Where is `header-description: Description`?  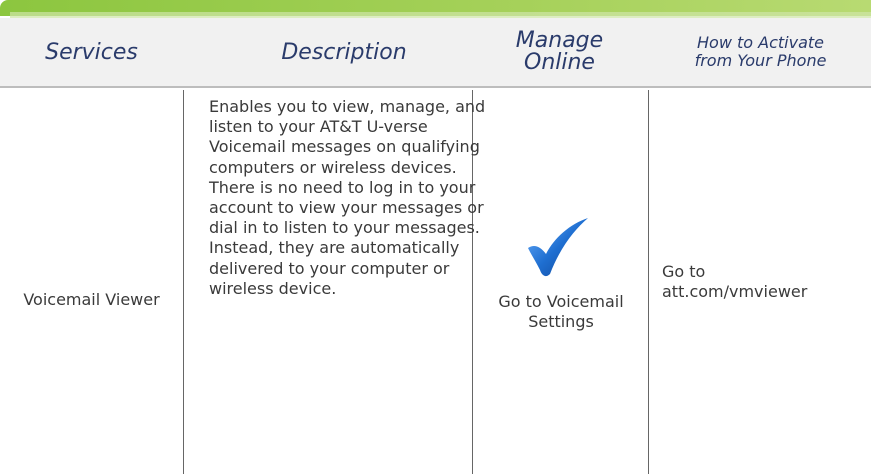
header-description: Description is located at coordinates (344, 52).